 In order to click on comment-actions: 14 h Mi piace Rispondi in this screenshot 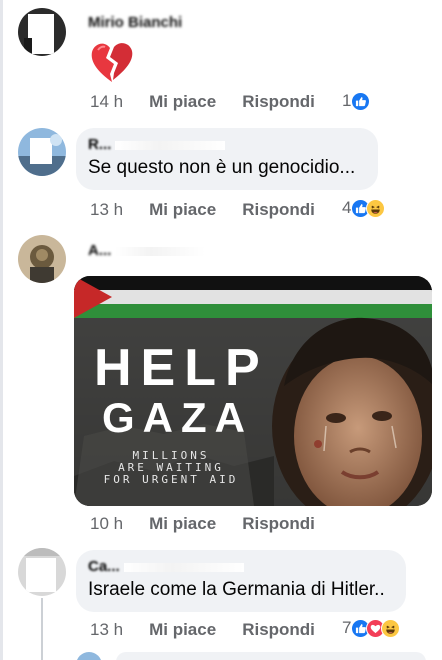, I will do `click(215, 102)`.